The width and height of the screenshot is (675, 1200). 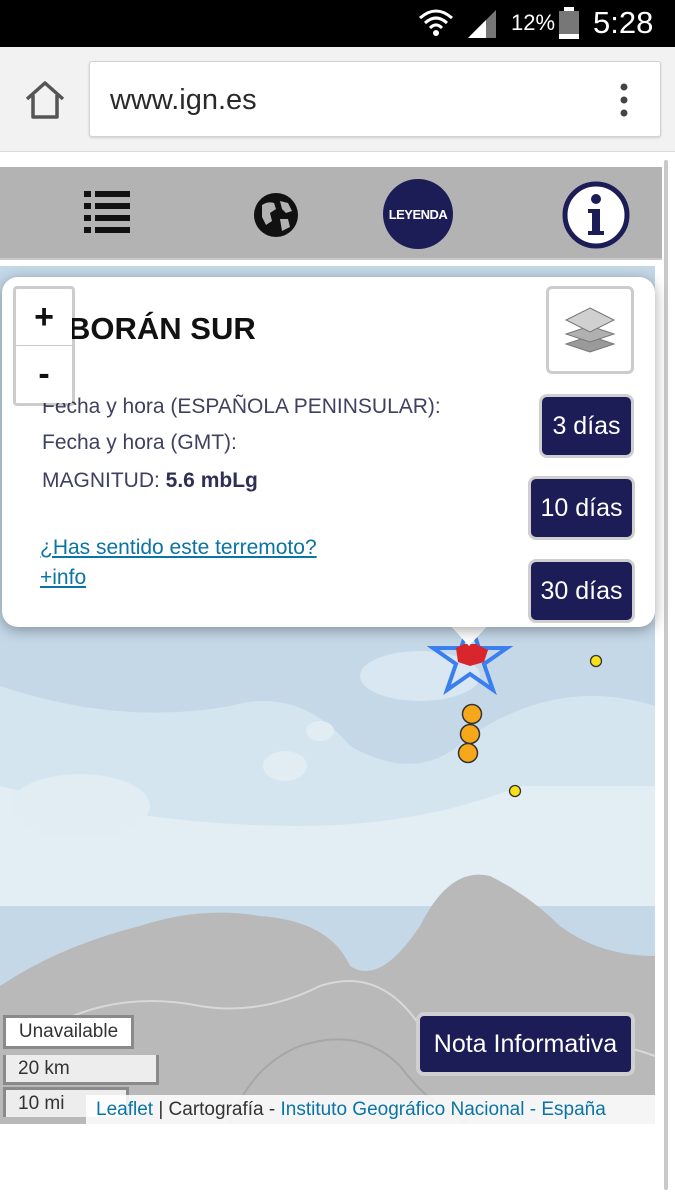 What do you see at coordinates (178, 548) in the screenshot?
I see `felt-earthquake-link: ¿Has sentido este terremoto?` at bounding box center [178, 548].